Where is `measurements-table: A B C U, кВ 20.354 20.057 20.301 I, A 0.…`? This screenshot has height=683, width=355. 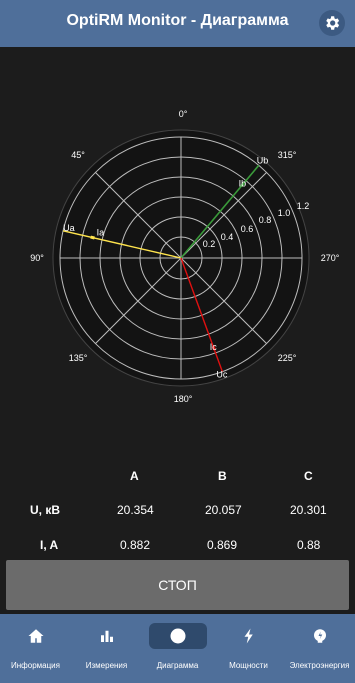 measurements-table: A B C U, кВ 20.354 20.057 20.301 I, A 0.… is located at coordinates (177, 511).